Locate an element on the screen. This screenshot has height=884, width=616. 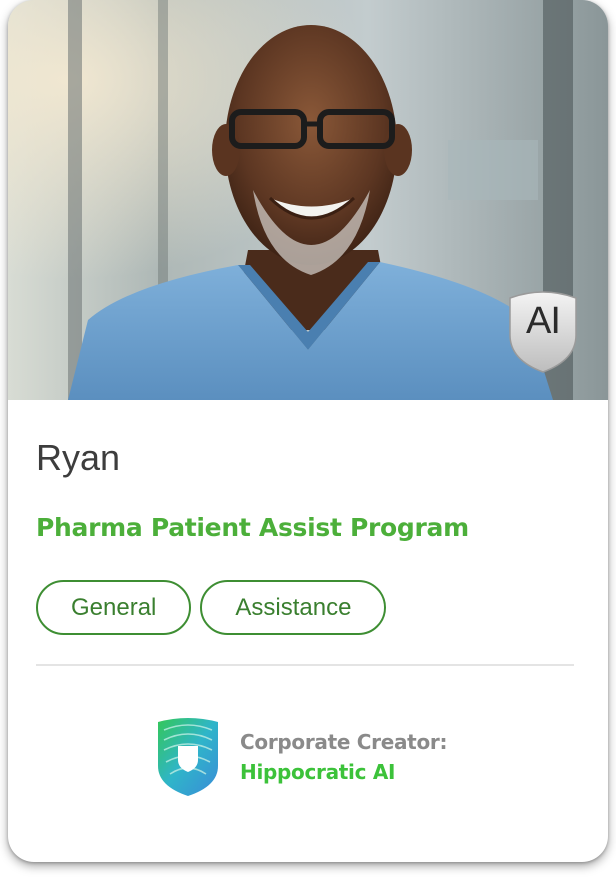
program-title: Pharma Patient Assist Program is located at coordinates (252, 527).